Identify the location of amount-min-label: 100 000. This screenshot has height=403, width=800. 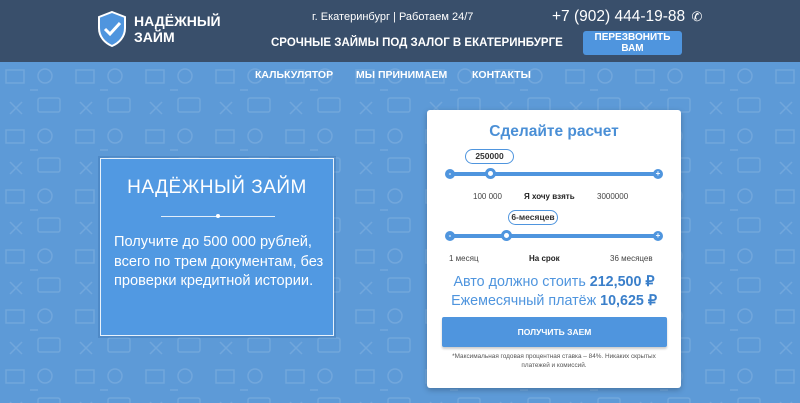
(487, 196).